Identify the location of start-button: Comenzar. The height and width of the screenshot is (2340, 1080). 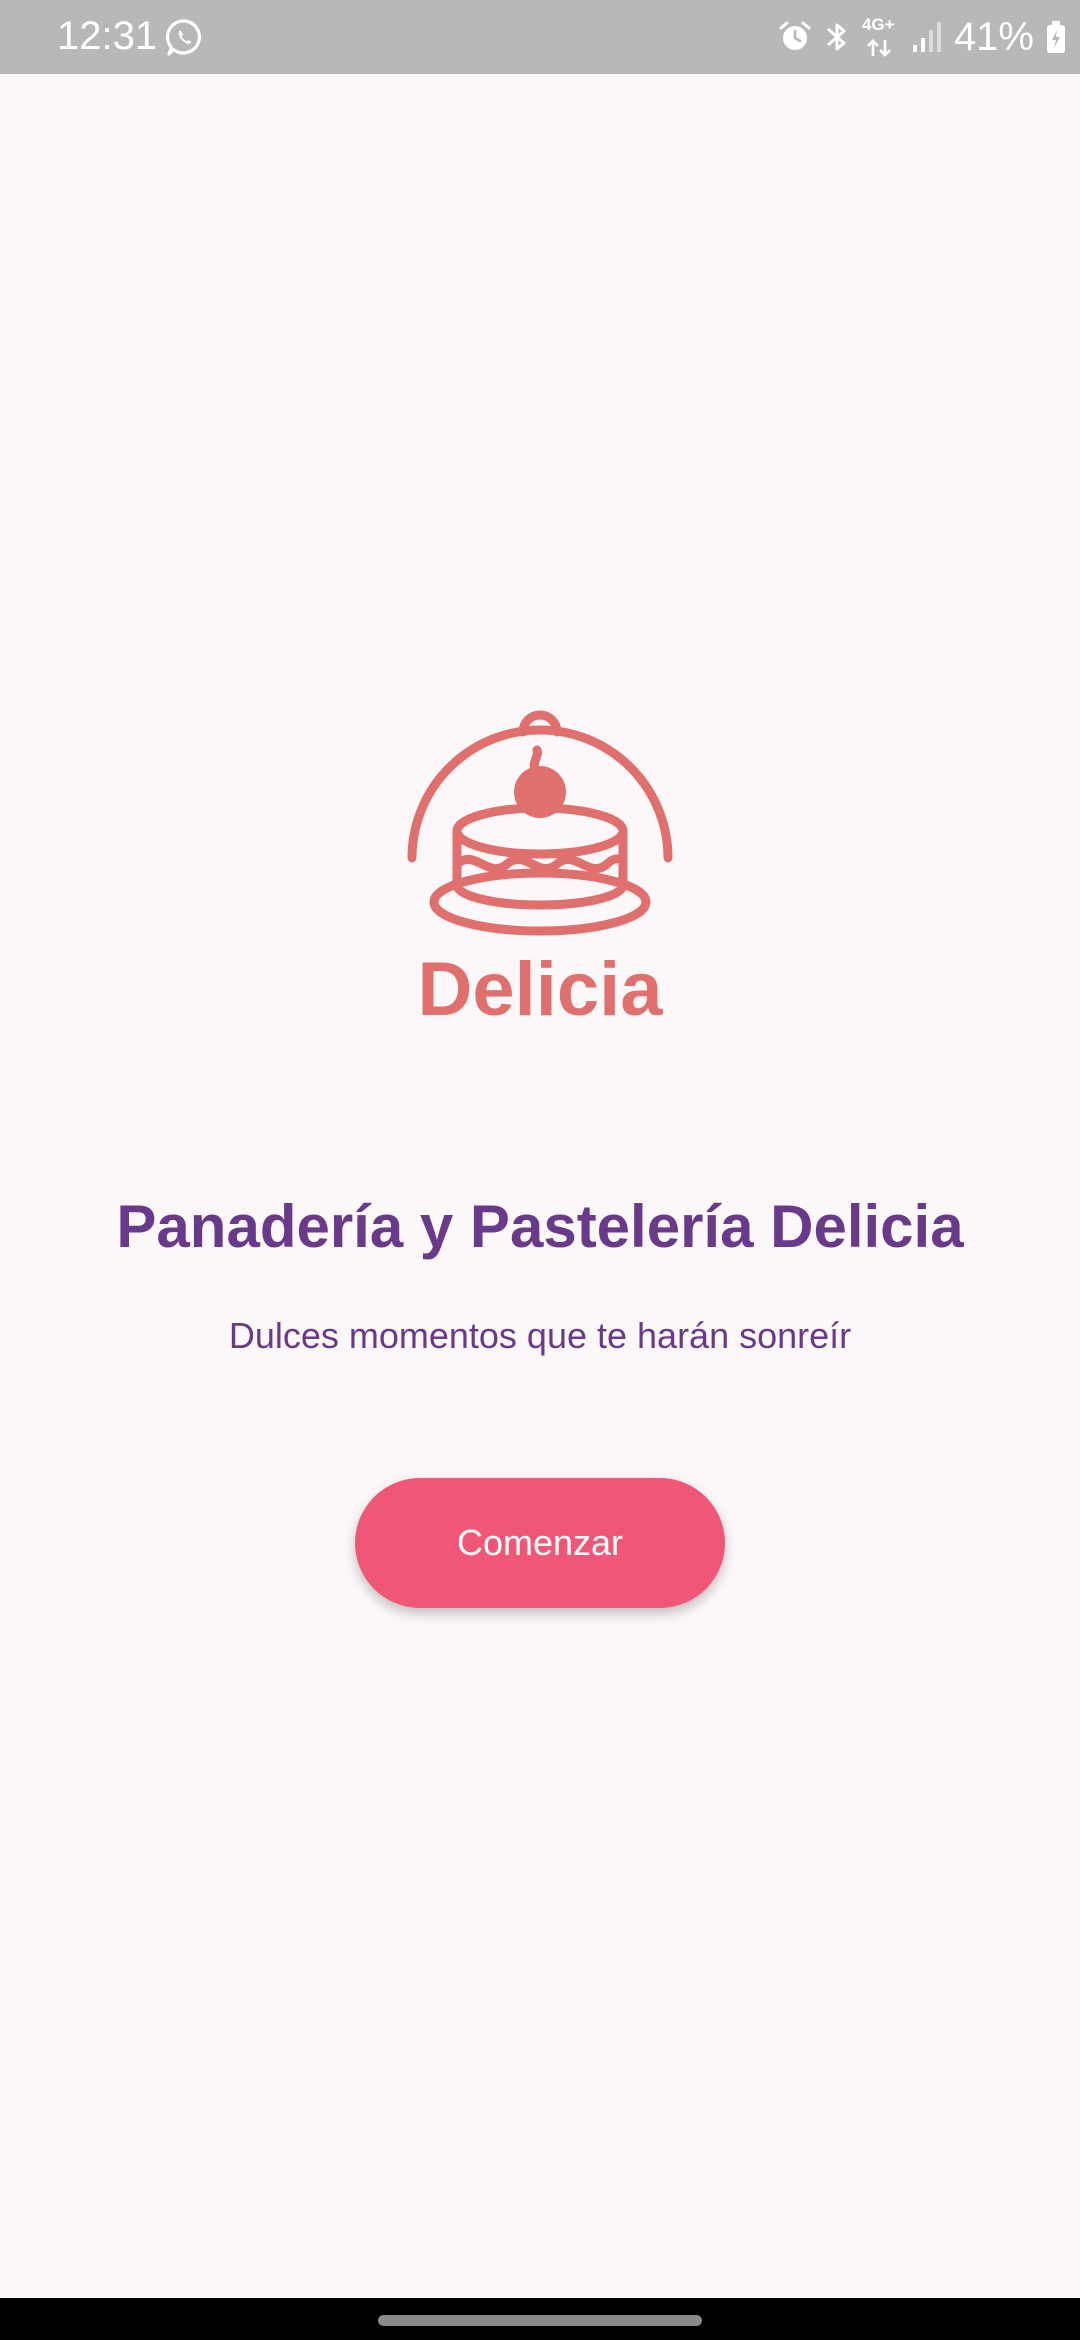
(540, 1543).